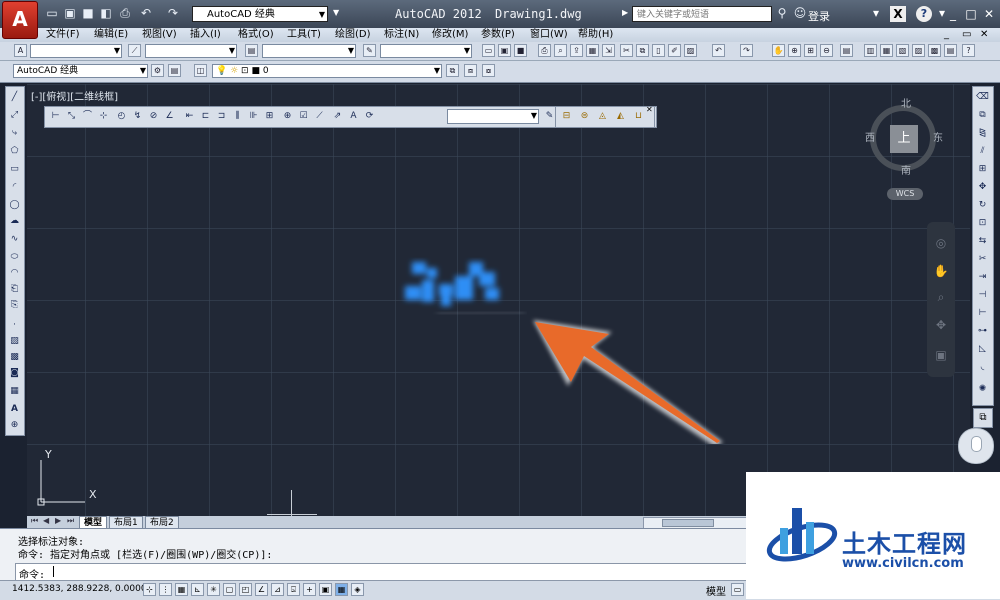 This screenshot has width=1000, height=600. Describe the element at coordinates (649, 109) in the screenshot. I see `close-icon: ✕` at that location.